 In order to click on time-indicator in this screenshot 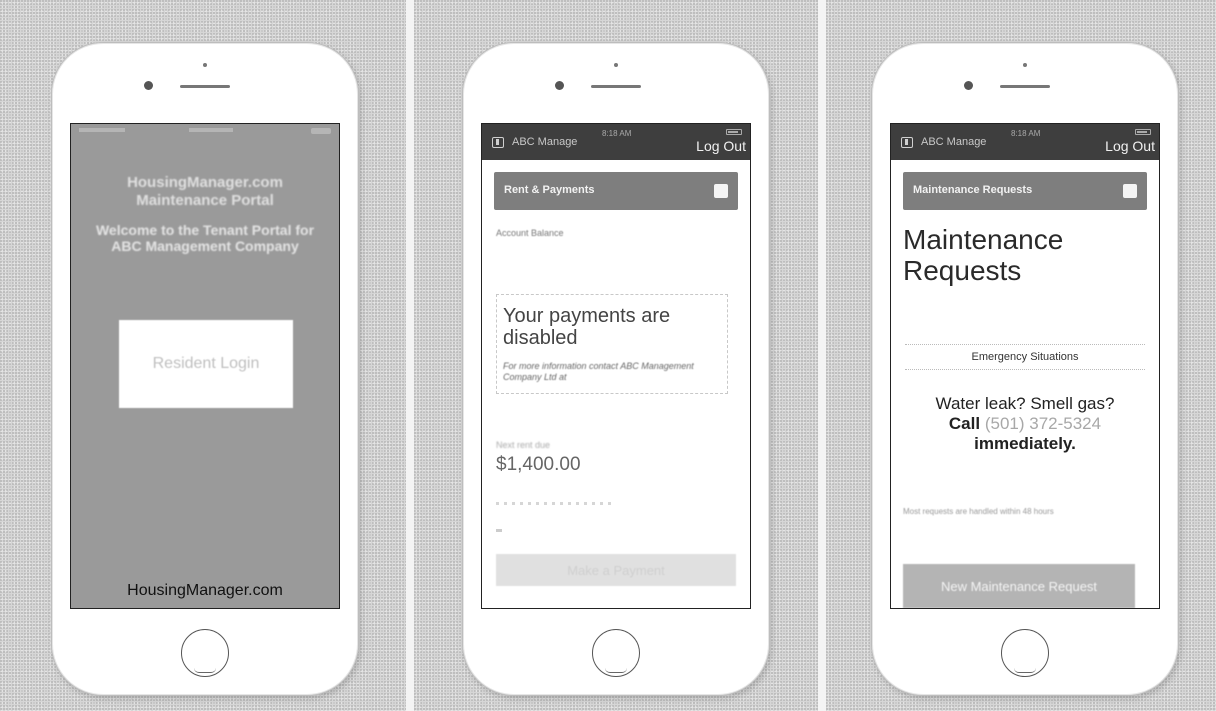, I will do `click(211, 130)`.